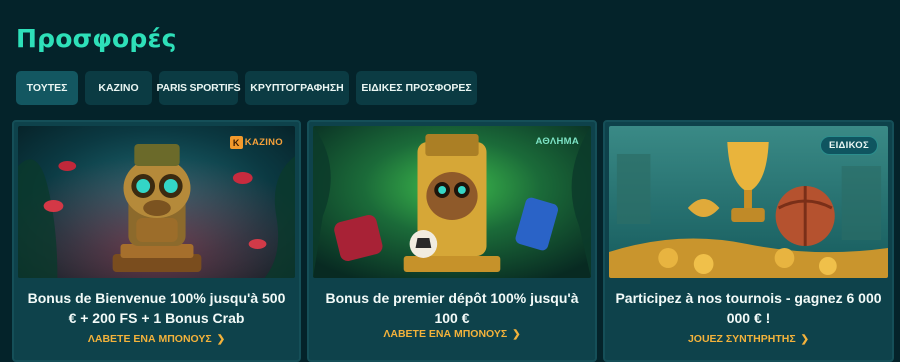 The height and width of the screenshot is (362, 900). What do you see at coordinates (297, 88) in the screenshot?
I see `tab-crypto: ΚΡΥΠΤΟΓΡΑΦΗΣΗ` at bounding box center [297, 88].